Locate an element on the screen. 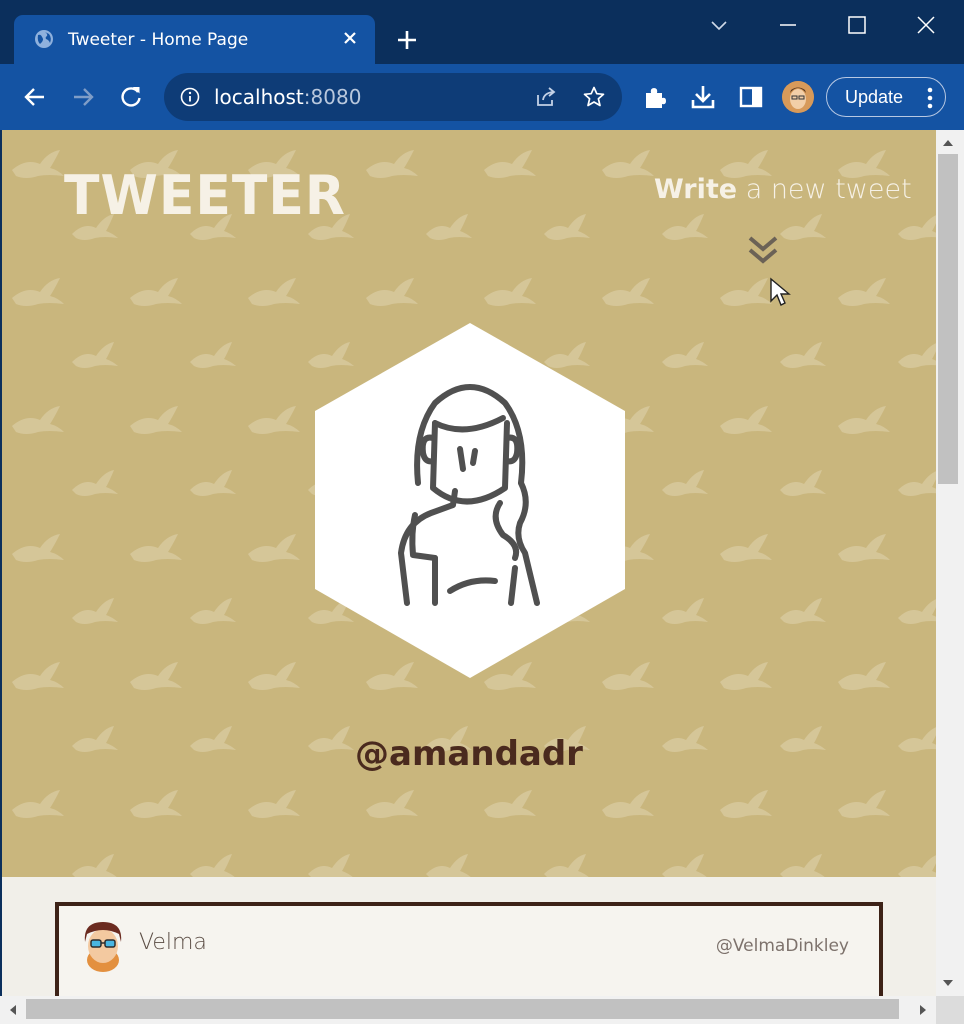 This screenshot has width=964, height=1024. horizontal-scrollbar is located at coordinates (468, 1010).